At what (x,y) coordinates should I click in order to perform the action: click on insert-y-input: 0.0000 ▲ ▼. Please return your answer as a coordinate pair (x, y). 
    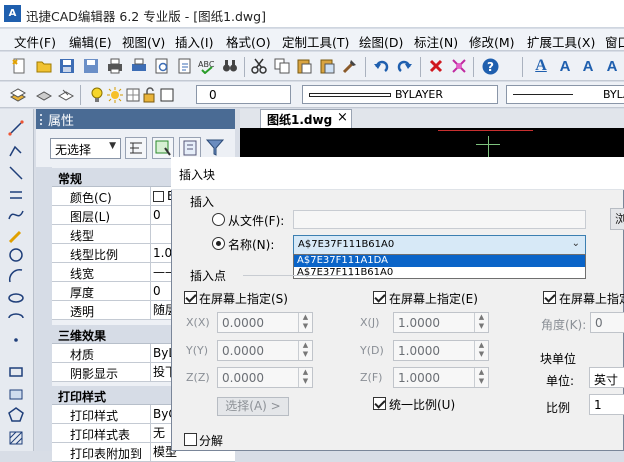
    Looking at the image, I should click on (265, 350).